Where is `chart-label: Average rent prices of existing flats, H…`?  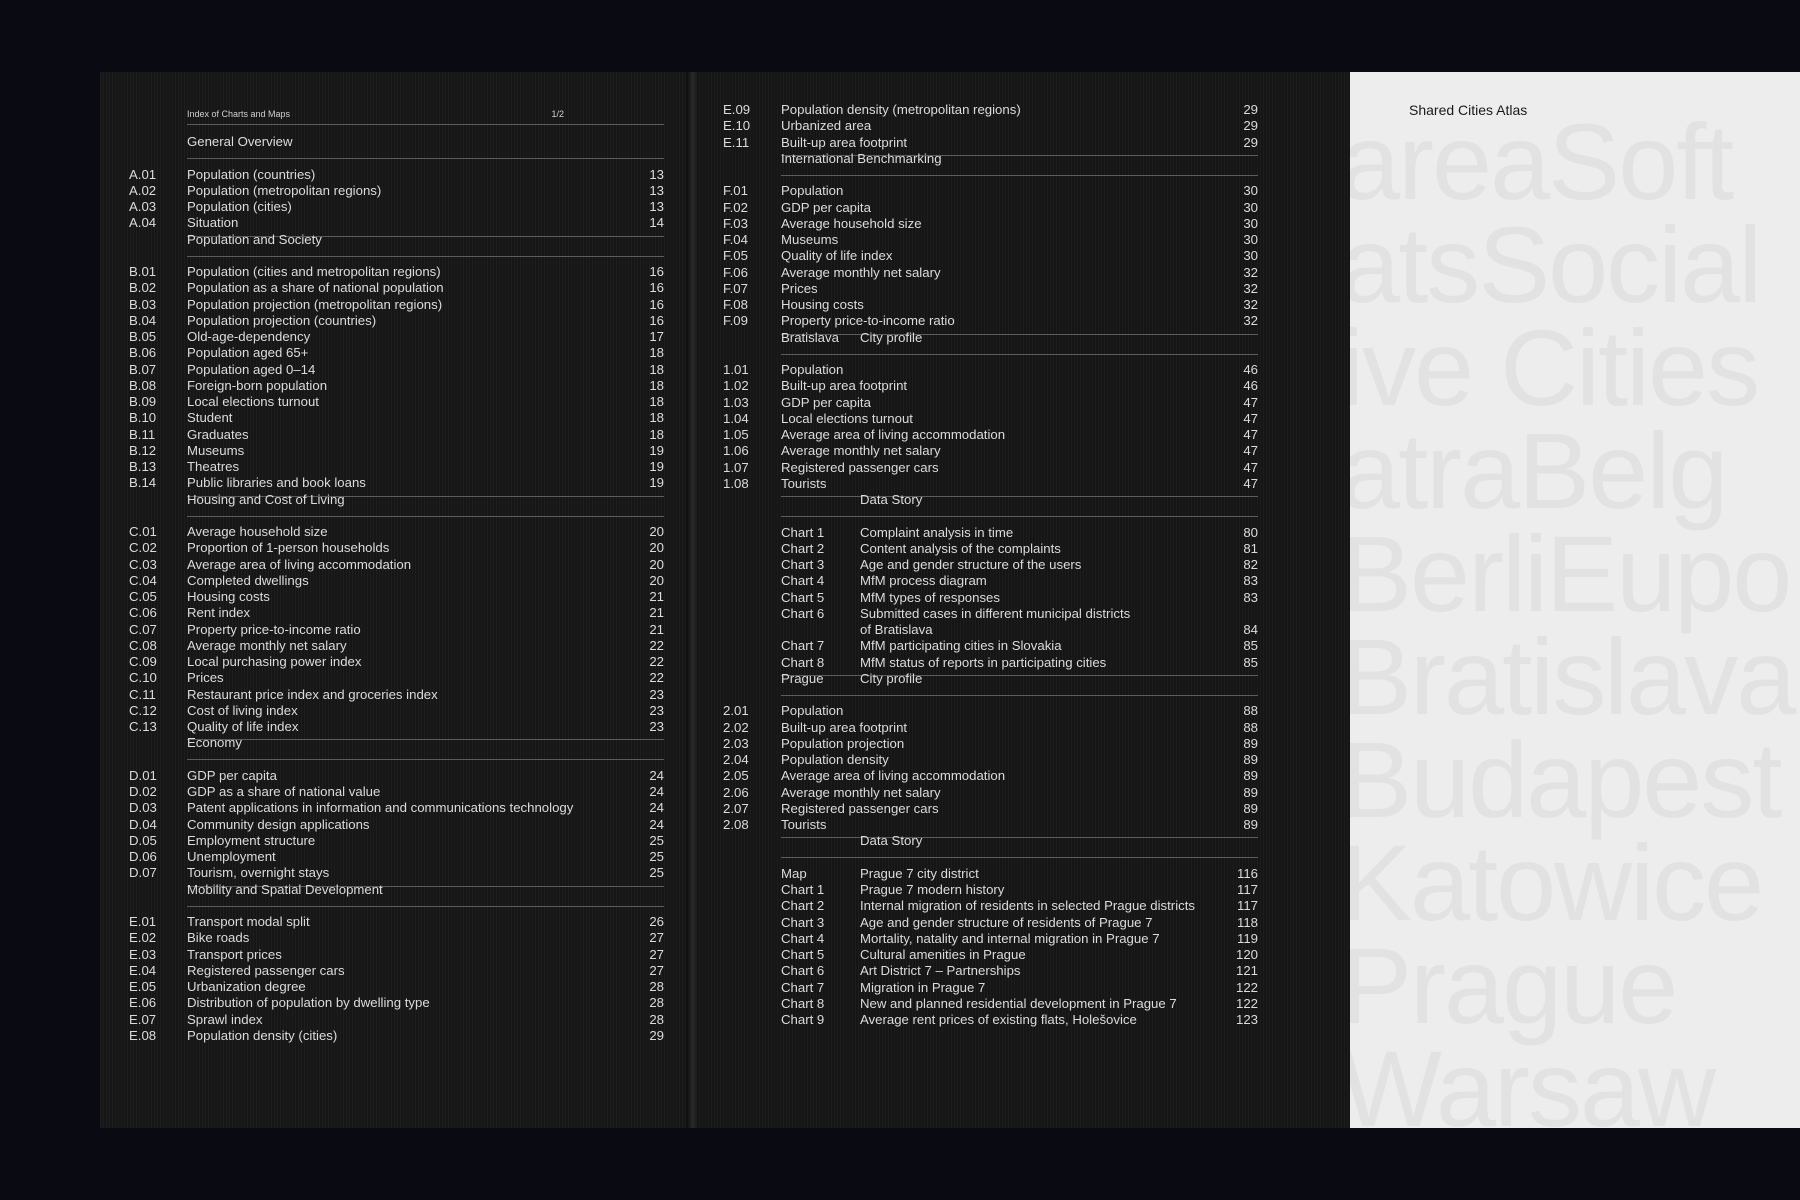
chart-label: Average rent prices of existing flats, H… is located at coordinates (998, 1019).